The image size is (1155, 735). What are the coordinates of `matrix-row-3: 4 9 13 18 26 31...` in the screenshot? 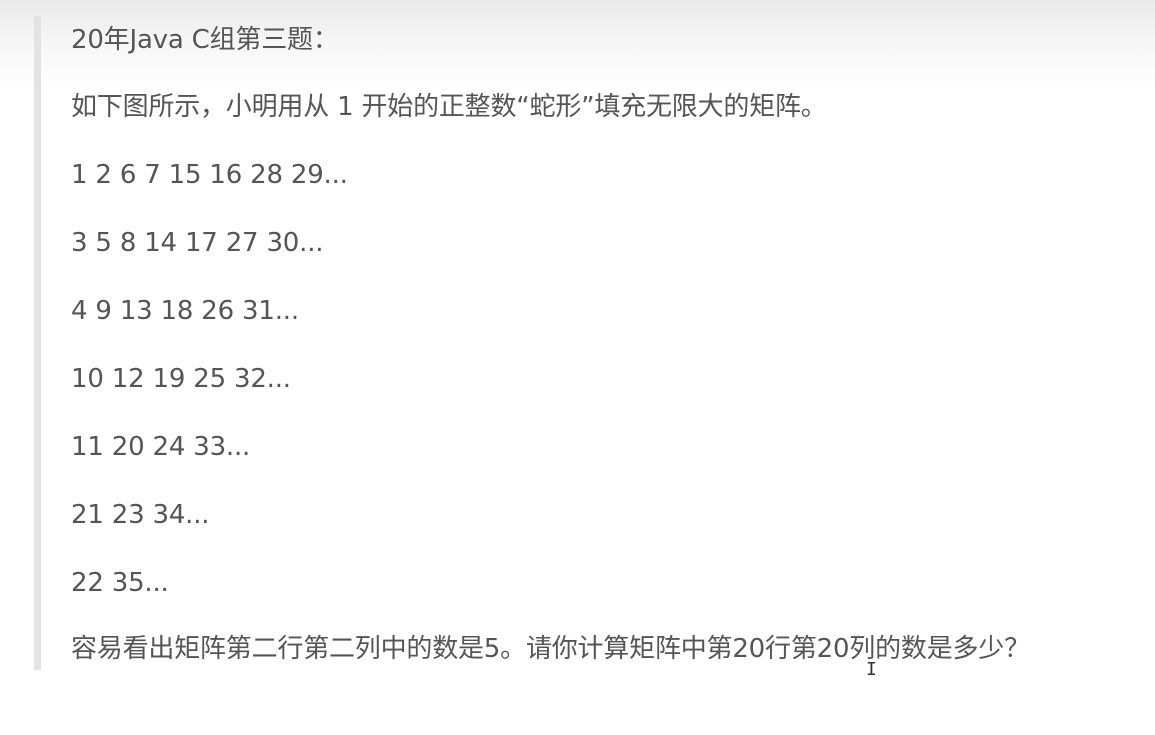 It's located at (185, 311).